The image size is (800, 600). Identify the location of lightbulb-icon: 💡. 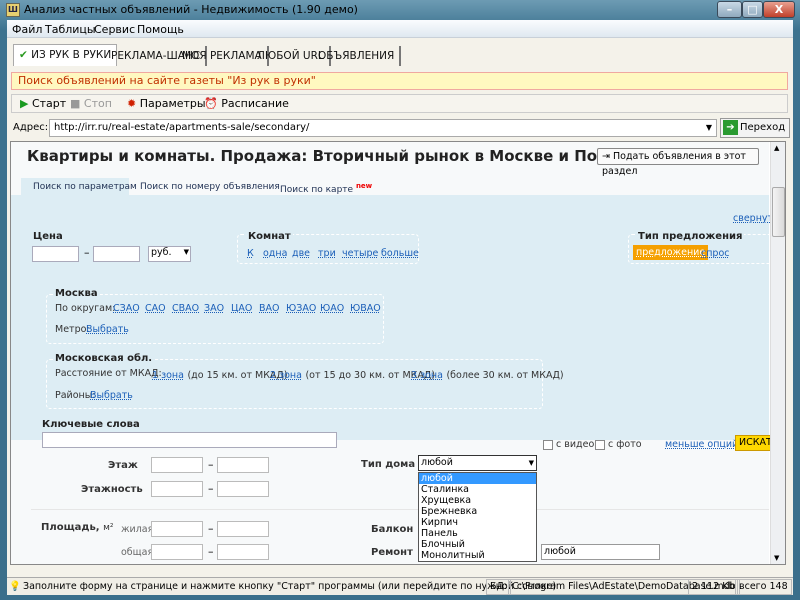
(15, 586).